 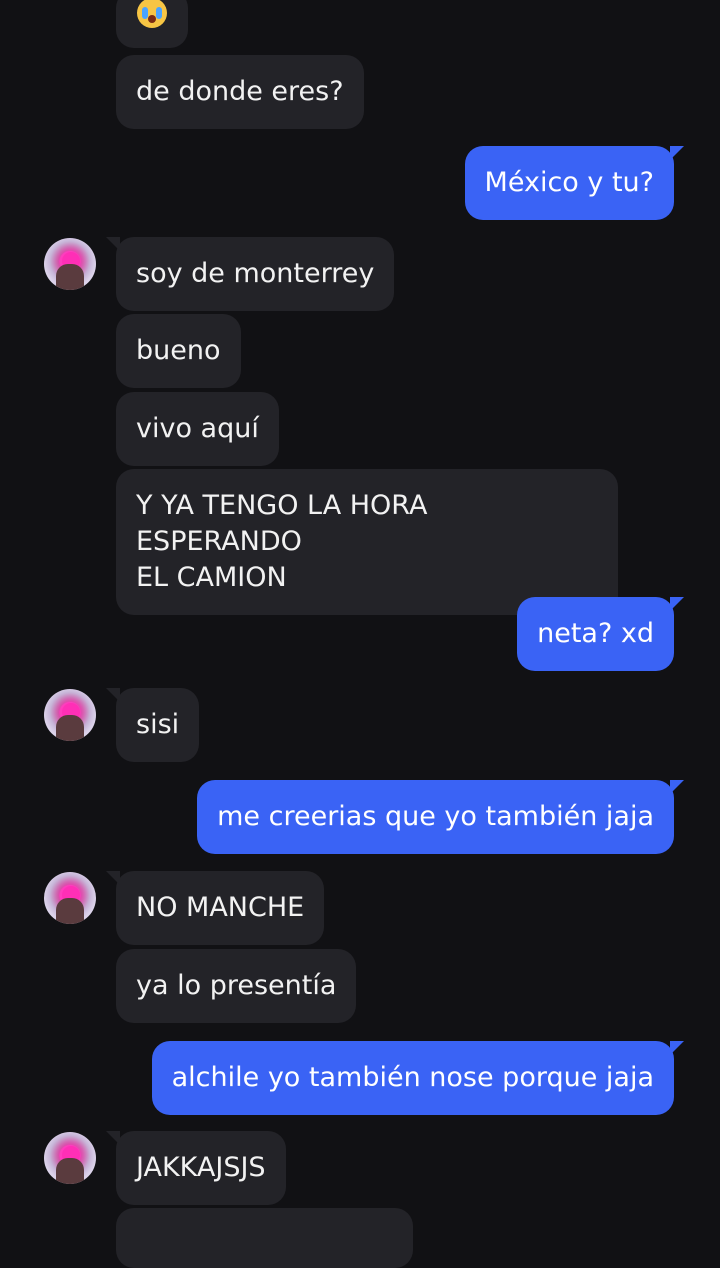 What do you see at coordinates (600, 634) in the screenshot?
I see `message-outgoing: neta? xd` at bounding box center [600, 634].